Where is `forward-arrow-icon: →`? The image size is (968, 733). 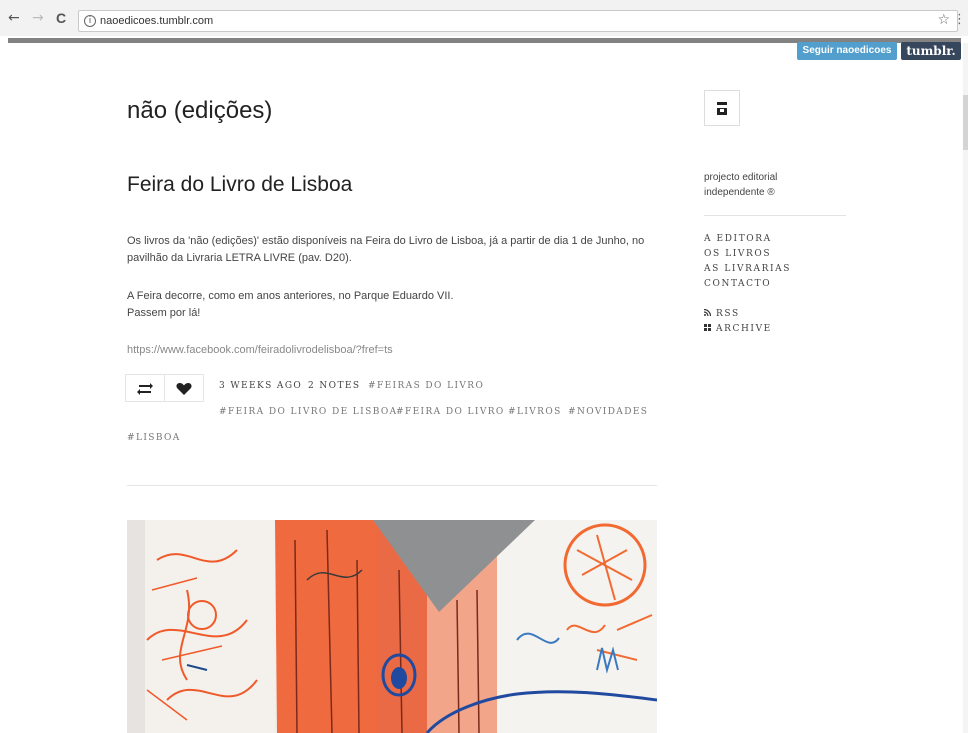 forward-arrow-icon: → is located at coordinates (38, 18).